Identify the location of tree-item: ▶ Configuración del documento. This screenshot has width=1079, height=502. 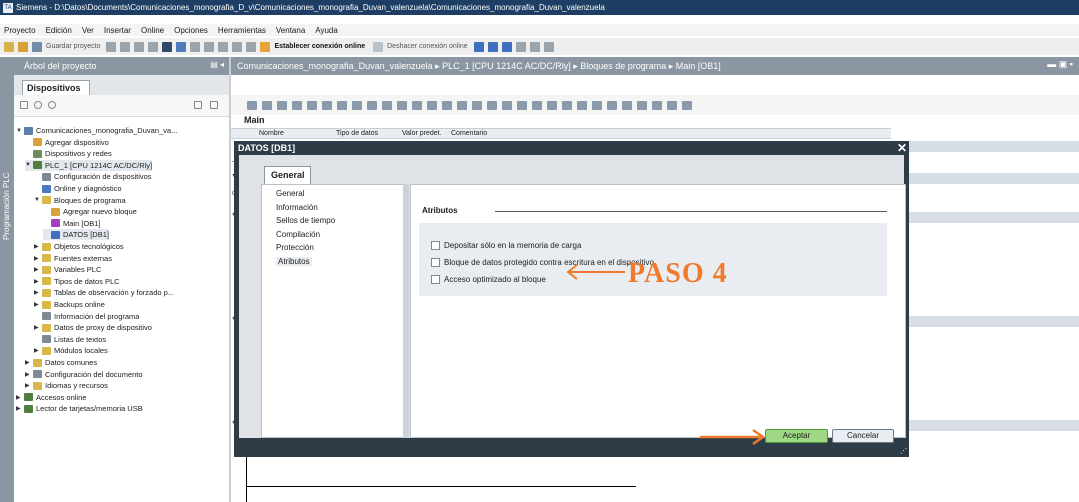
(84, 374).